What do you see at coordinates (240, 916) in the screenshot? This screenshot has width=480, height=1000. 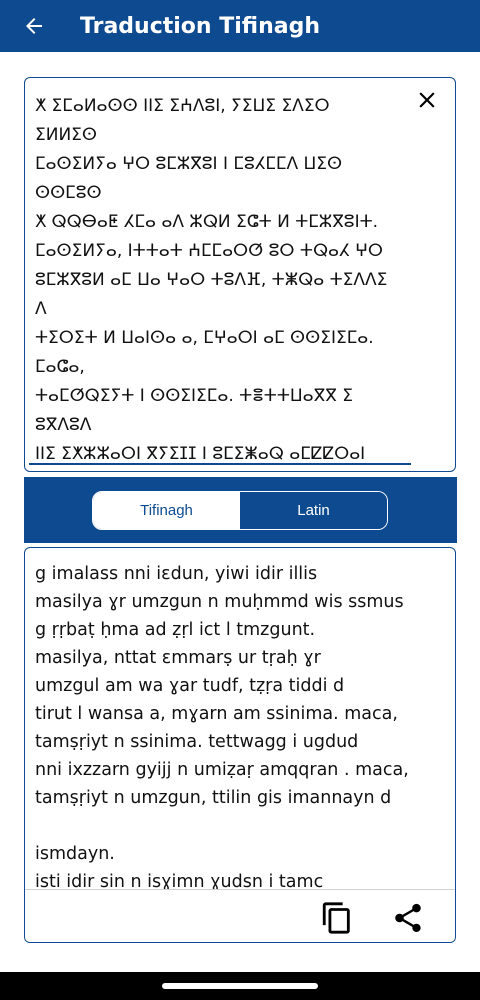 I see `output-action-bar` at bounding box center [240, 916].